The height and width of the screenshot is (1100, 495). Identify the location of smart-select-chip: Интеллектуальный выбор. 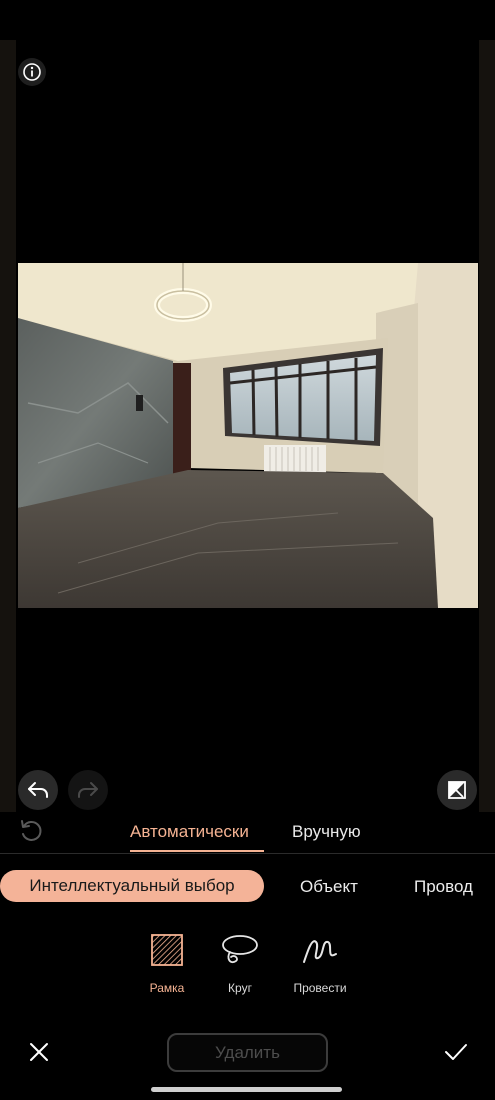
(132, 886).